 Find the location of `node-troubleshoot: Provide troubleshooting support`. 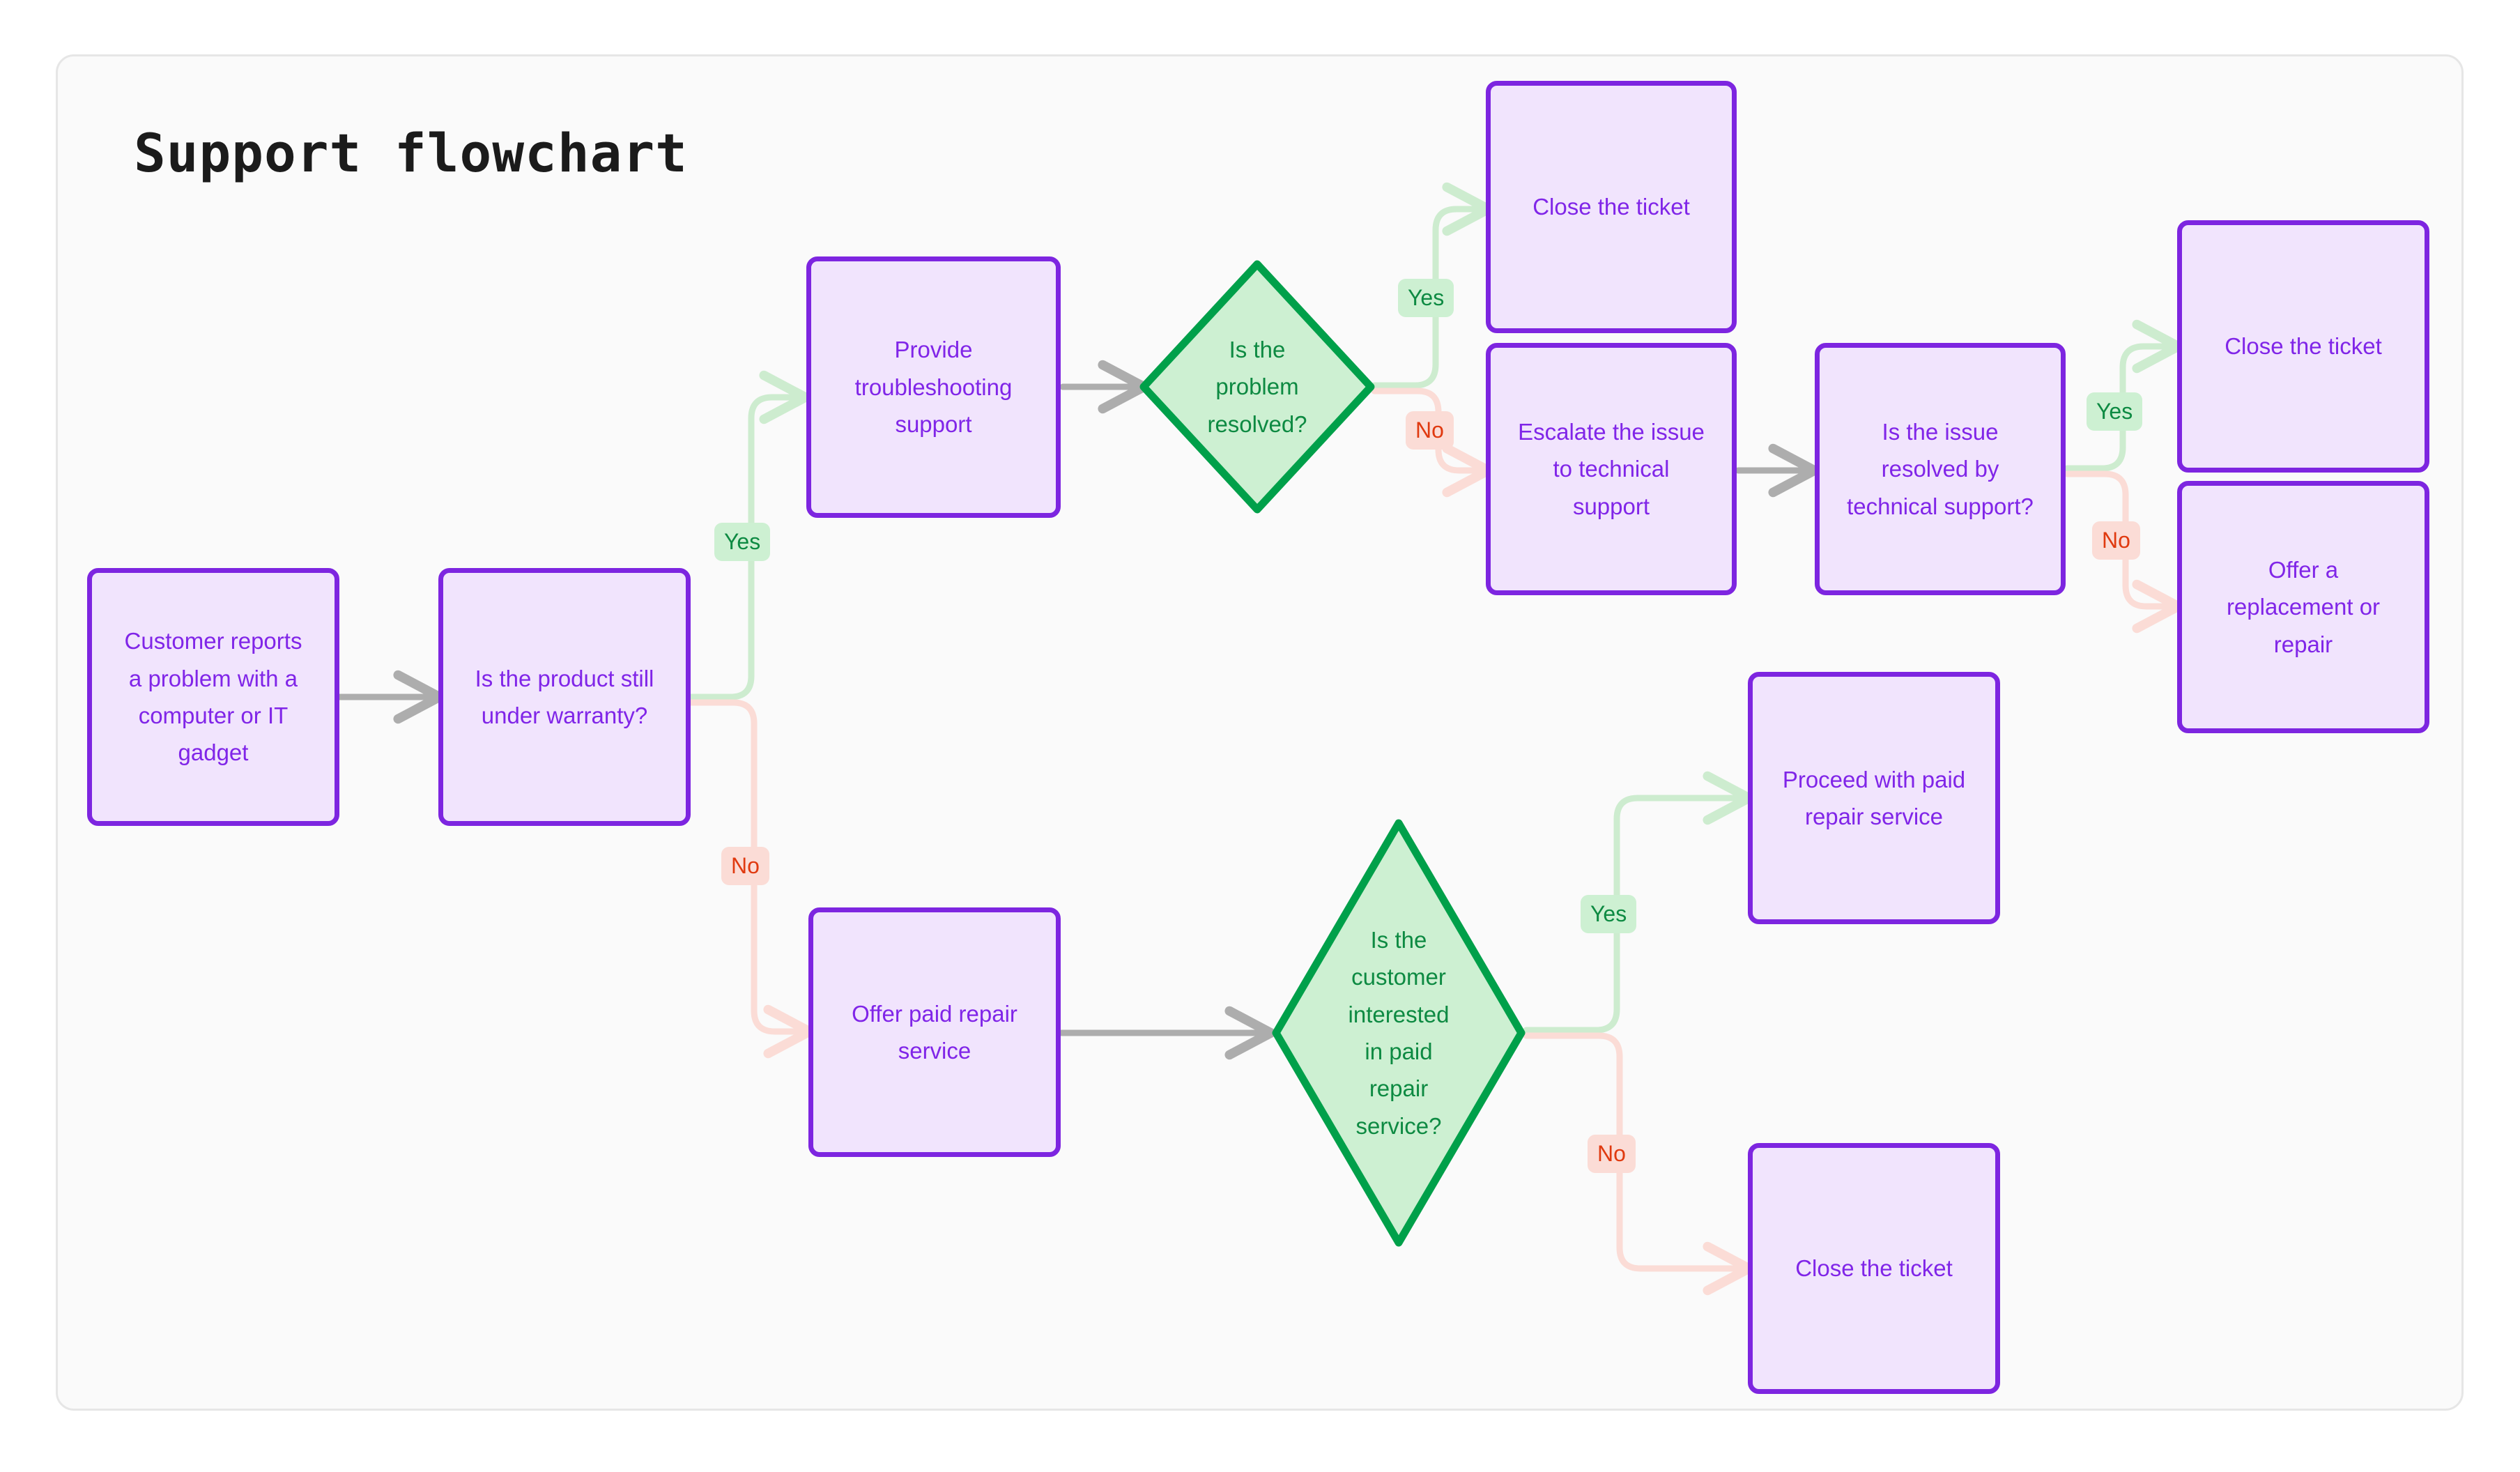

node-troubleshoot: Provide troubleshooting support is located at coordinates (933, 387).